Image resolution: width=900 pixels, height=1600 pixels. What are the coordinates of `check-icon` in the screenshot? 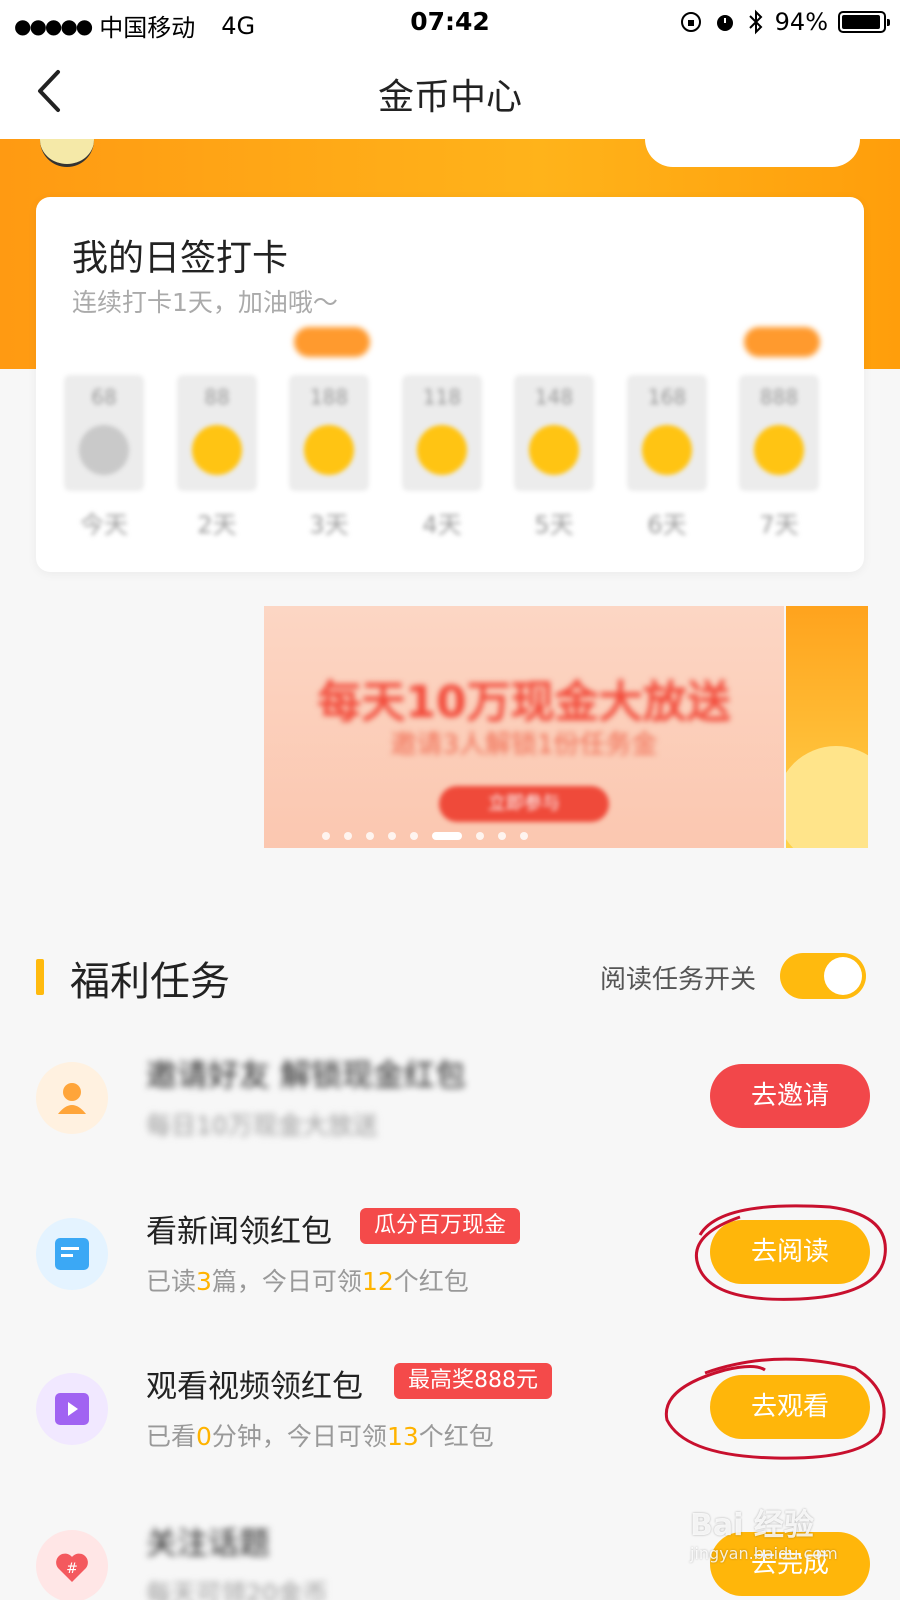 It's located at (104, 450).